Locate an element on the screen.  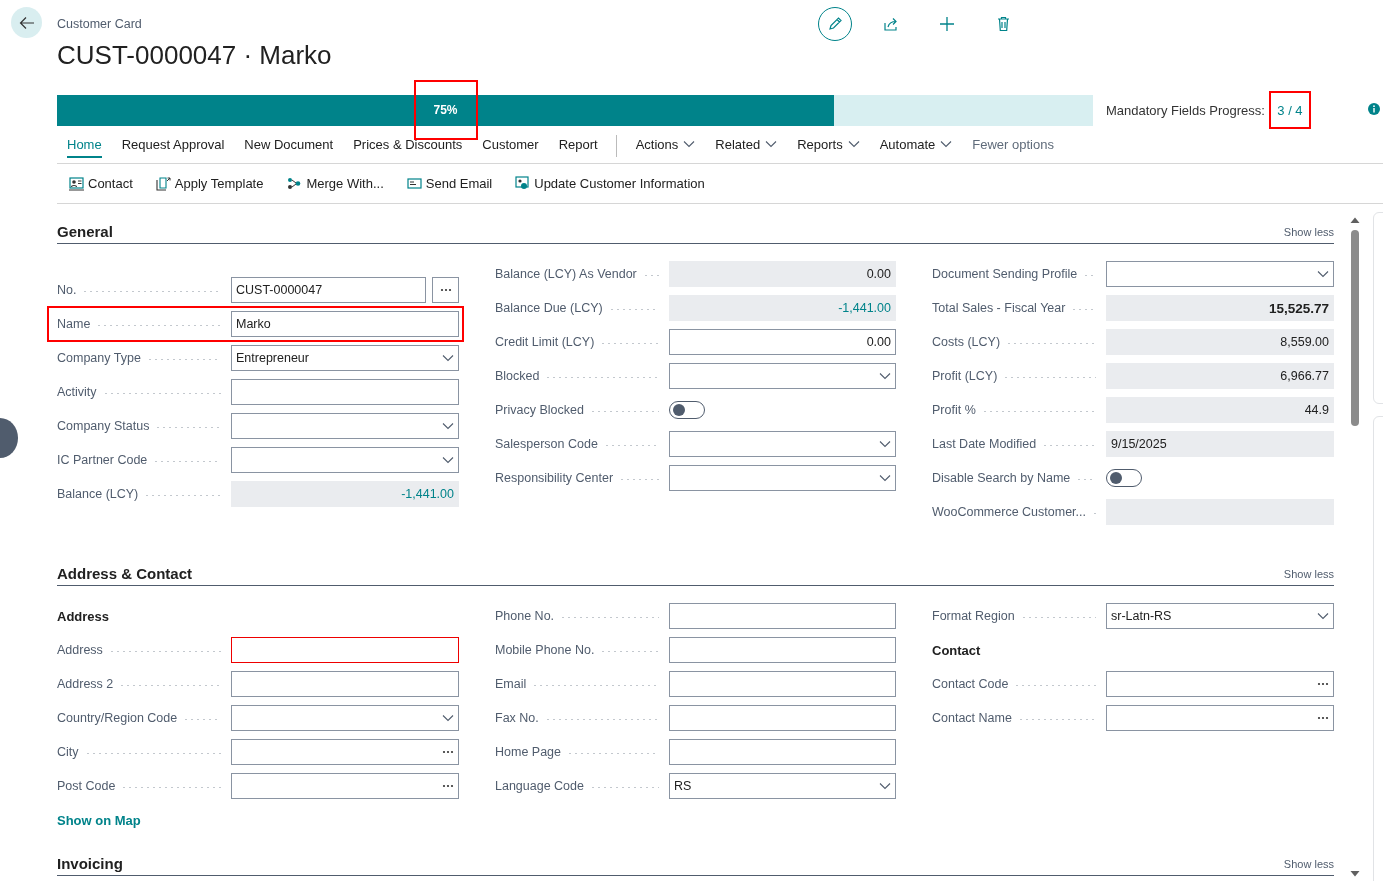
field-label: Salesperson Code is located at coordinates (546, 444).